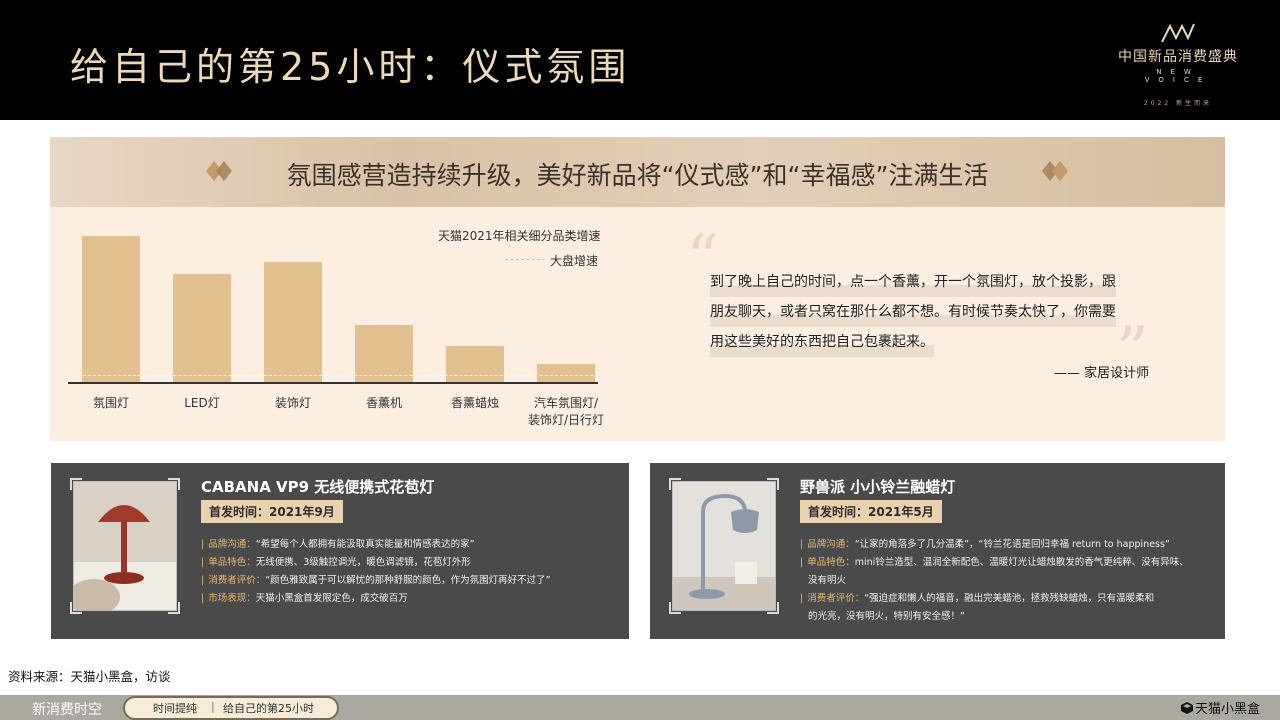 This screenshot has height=720, width=1280. I want to click on footer-section-label: 新消费时空, so click(67, 710).